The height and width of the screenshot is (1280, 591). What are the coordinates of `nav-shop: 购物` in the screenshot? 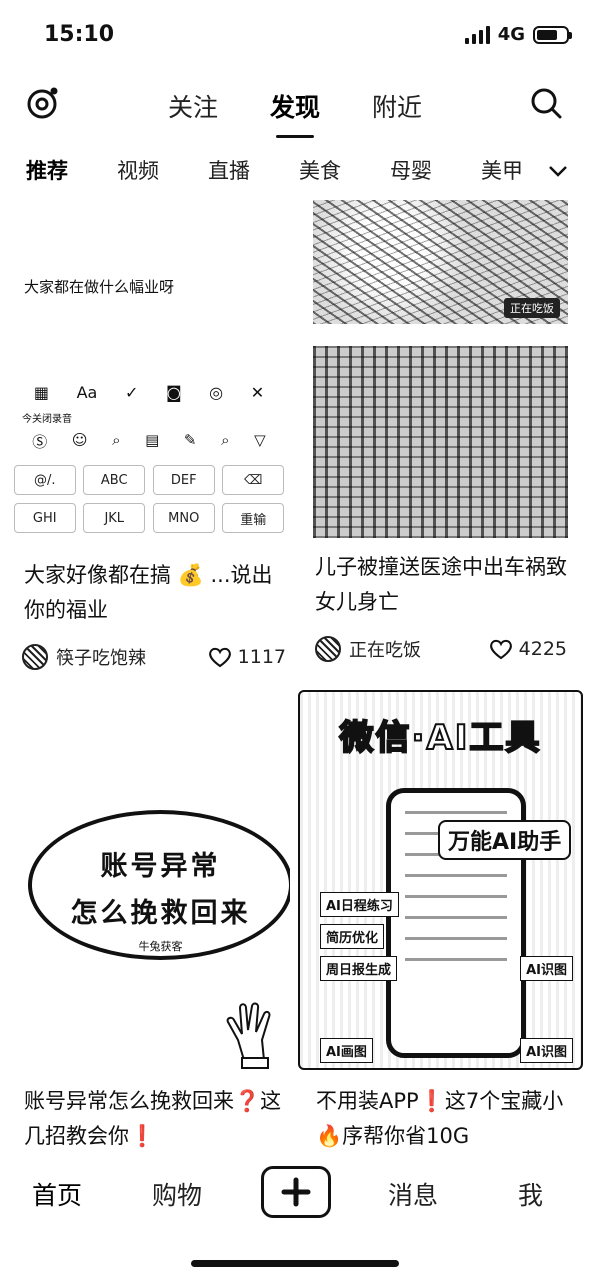 It's located at (177, 1194).